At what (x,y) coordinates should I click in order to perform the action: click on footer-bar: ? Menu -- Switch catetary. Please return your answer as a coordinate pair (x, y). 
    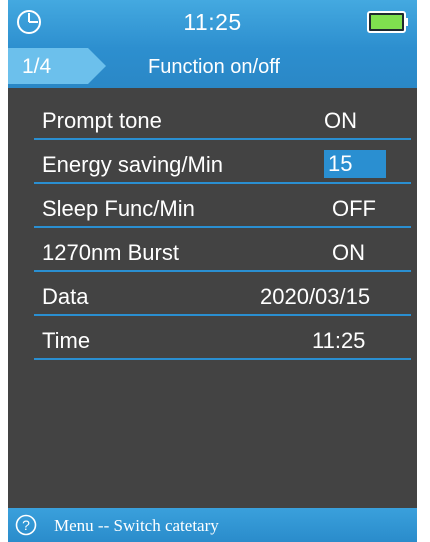
    Looking at the image, I should click on (212, 525).